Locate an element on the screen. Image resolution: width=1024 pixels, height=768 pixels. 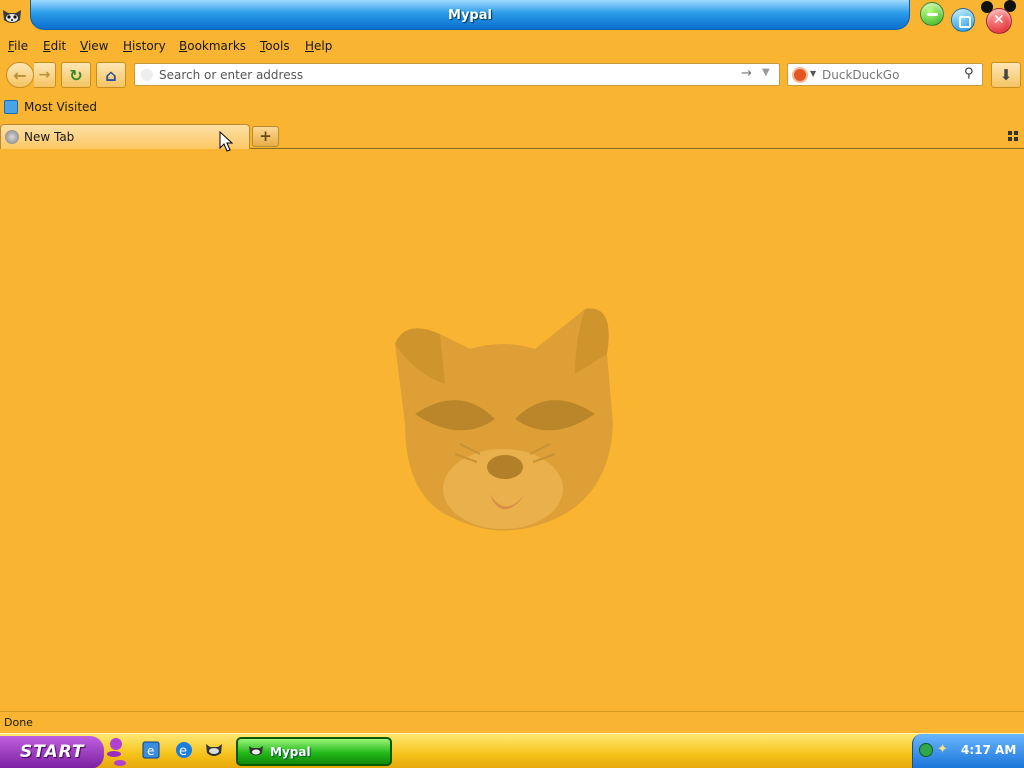
magnifier-icon: ⚲ is located at coordinates (969, 73).